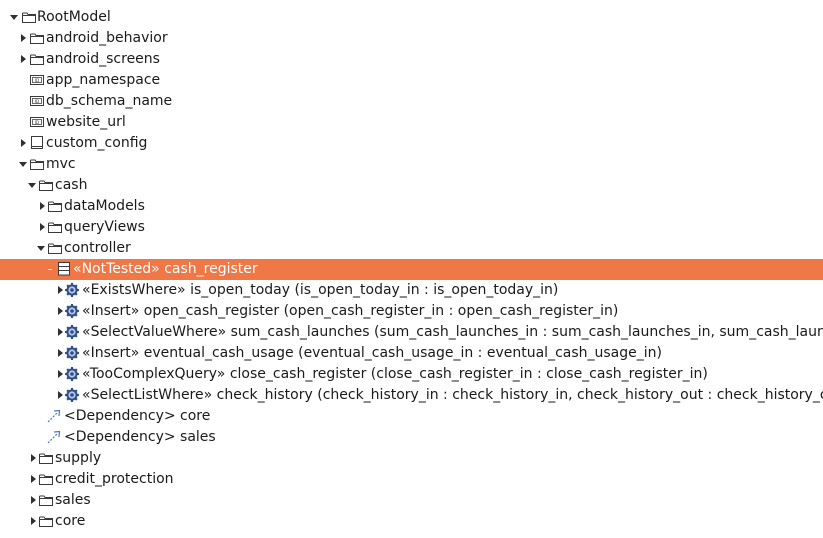 The height and width of the screenshot is (538, 823). What do you see at coordinates (411, 80) in the screenshot?
I see `tree-item-app-namespace: app_namespace` at bounding box center [411, 80].